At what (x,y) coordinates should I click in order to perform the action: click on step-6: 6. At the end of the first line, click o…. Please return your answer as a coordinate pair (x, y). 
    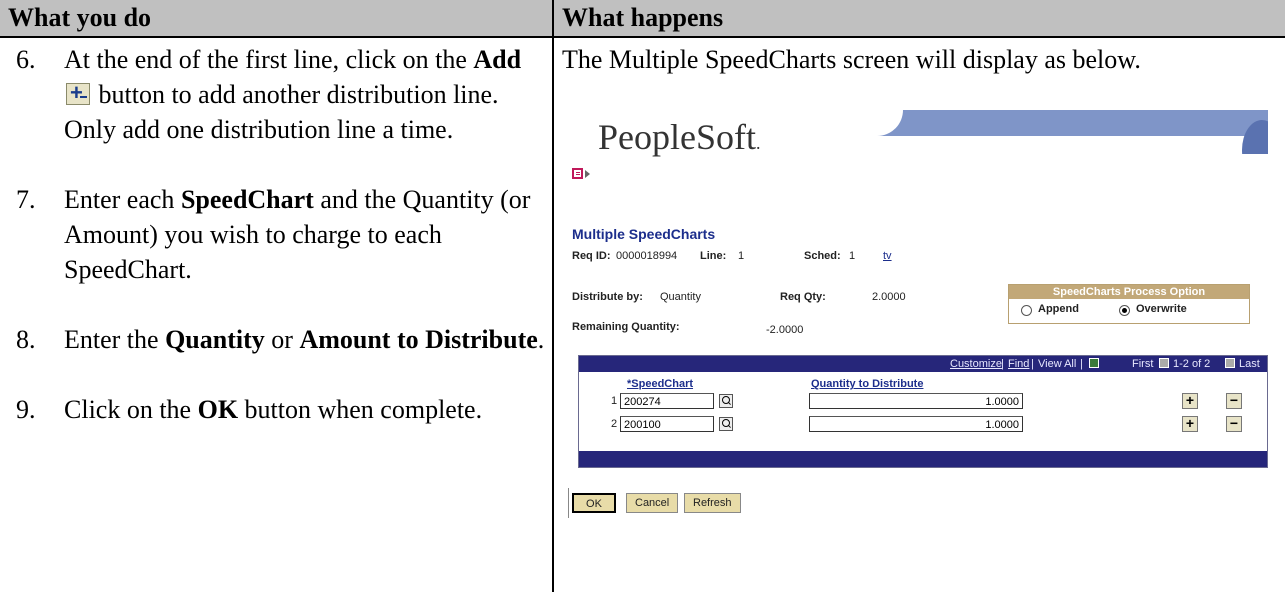
    Looking at the image, I should click on (278, 94).